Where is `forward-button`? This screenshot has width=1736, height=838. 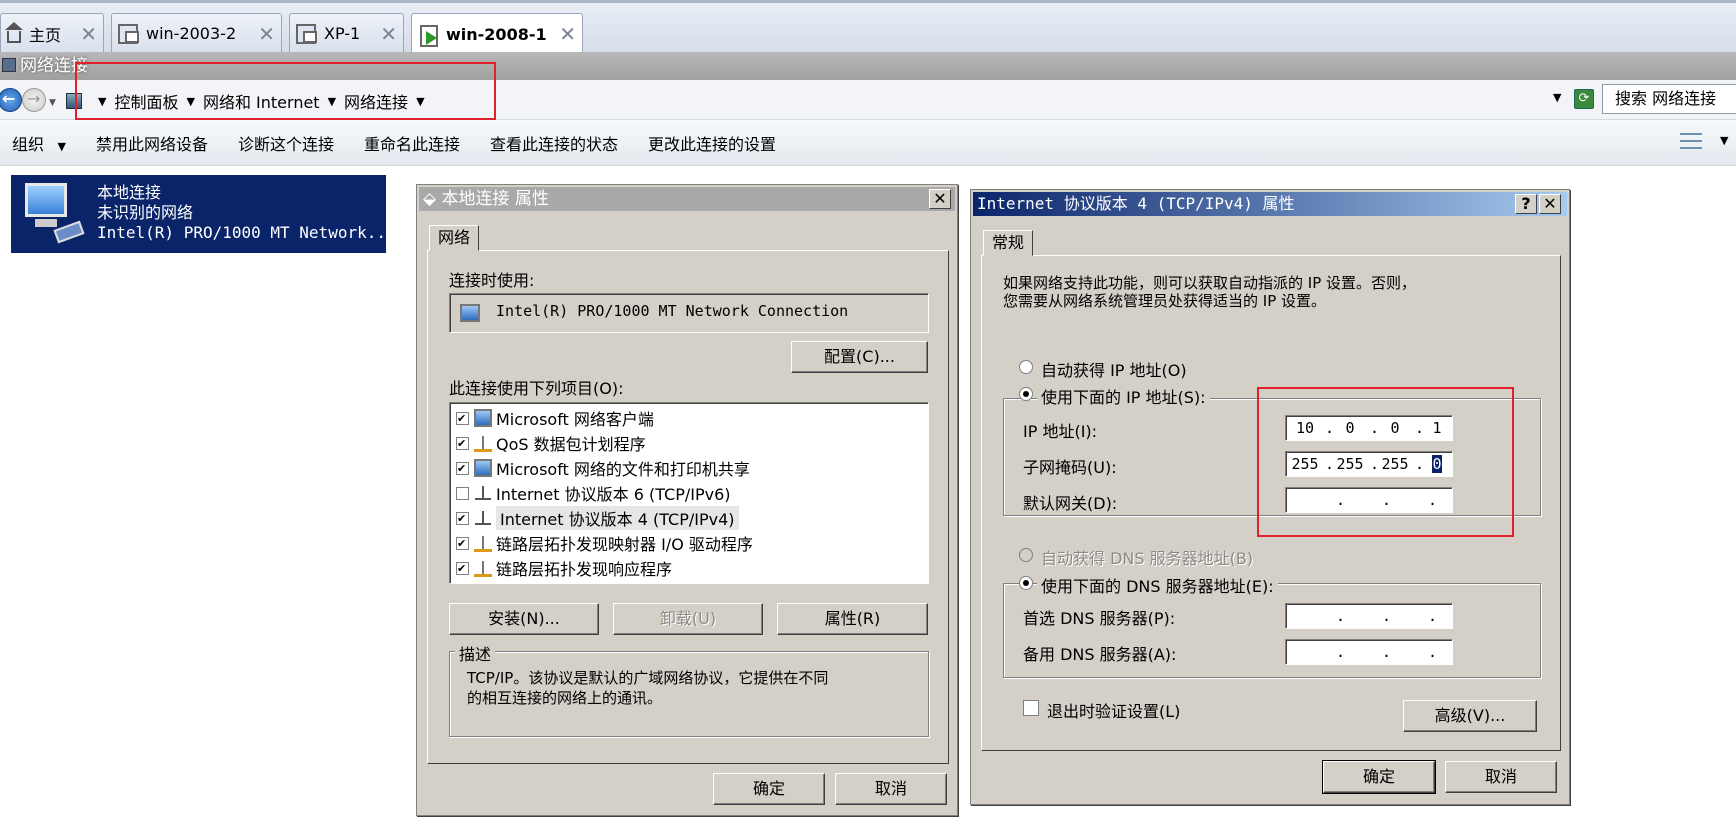
forward-button is located at coordinates (34, 100).